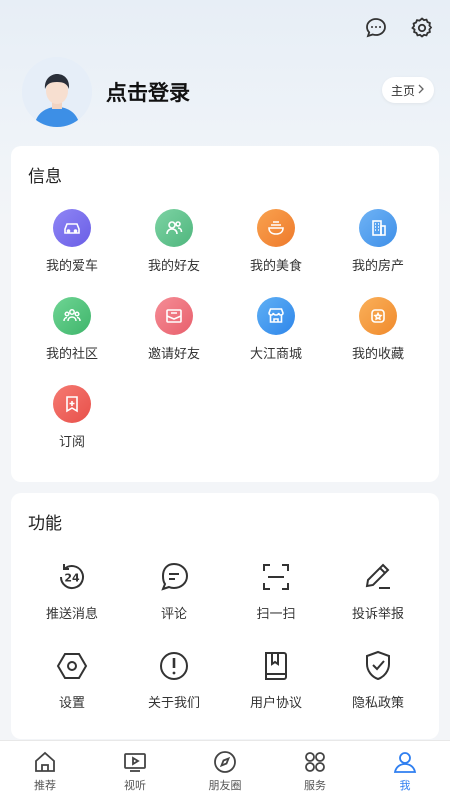  Describe the element at coordinates (276, 228) in the screenshot. I see `food-bowl-icon` at that location.